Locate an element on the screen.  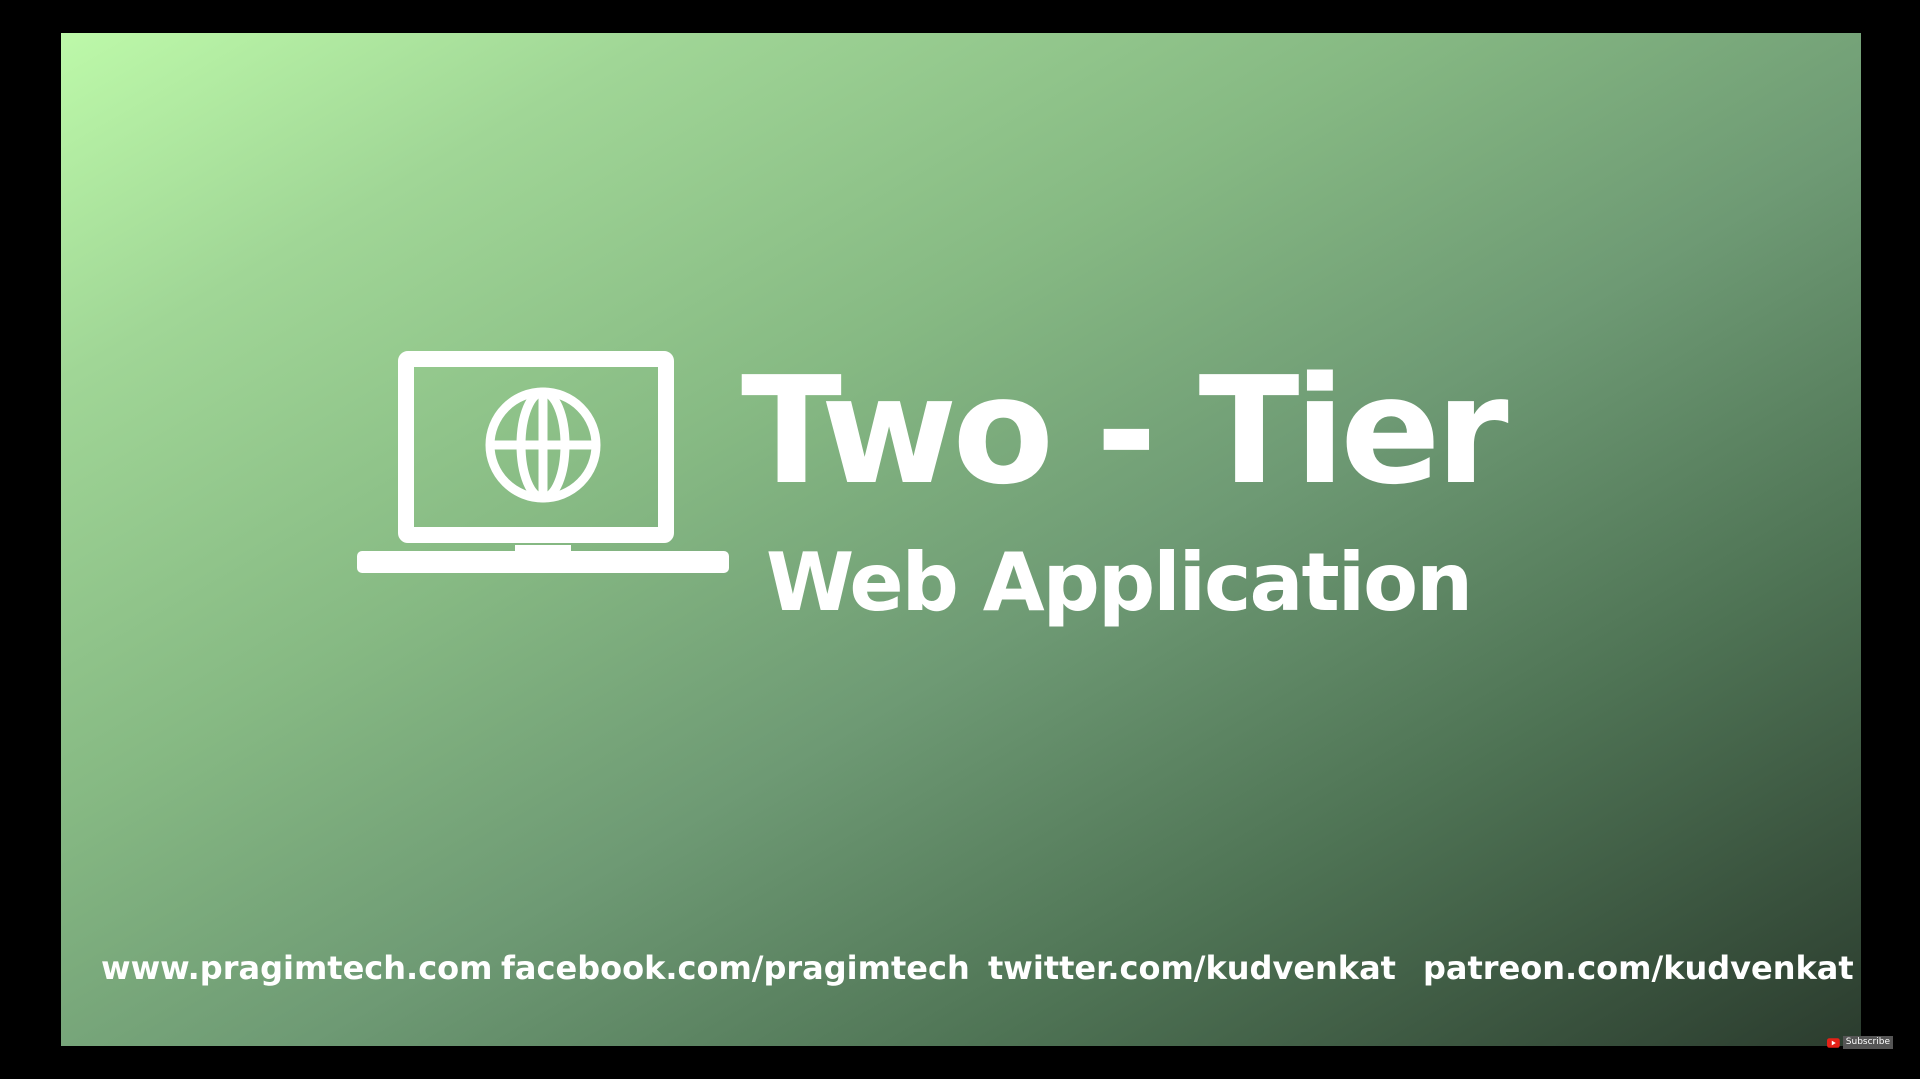
subscribe-label: Subscribe is located at coordinates (1867, 1042).